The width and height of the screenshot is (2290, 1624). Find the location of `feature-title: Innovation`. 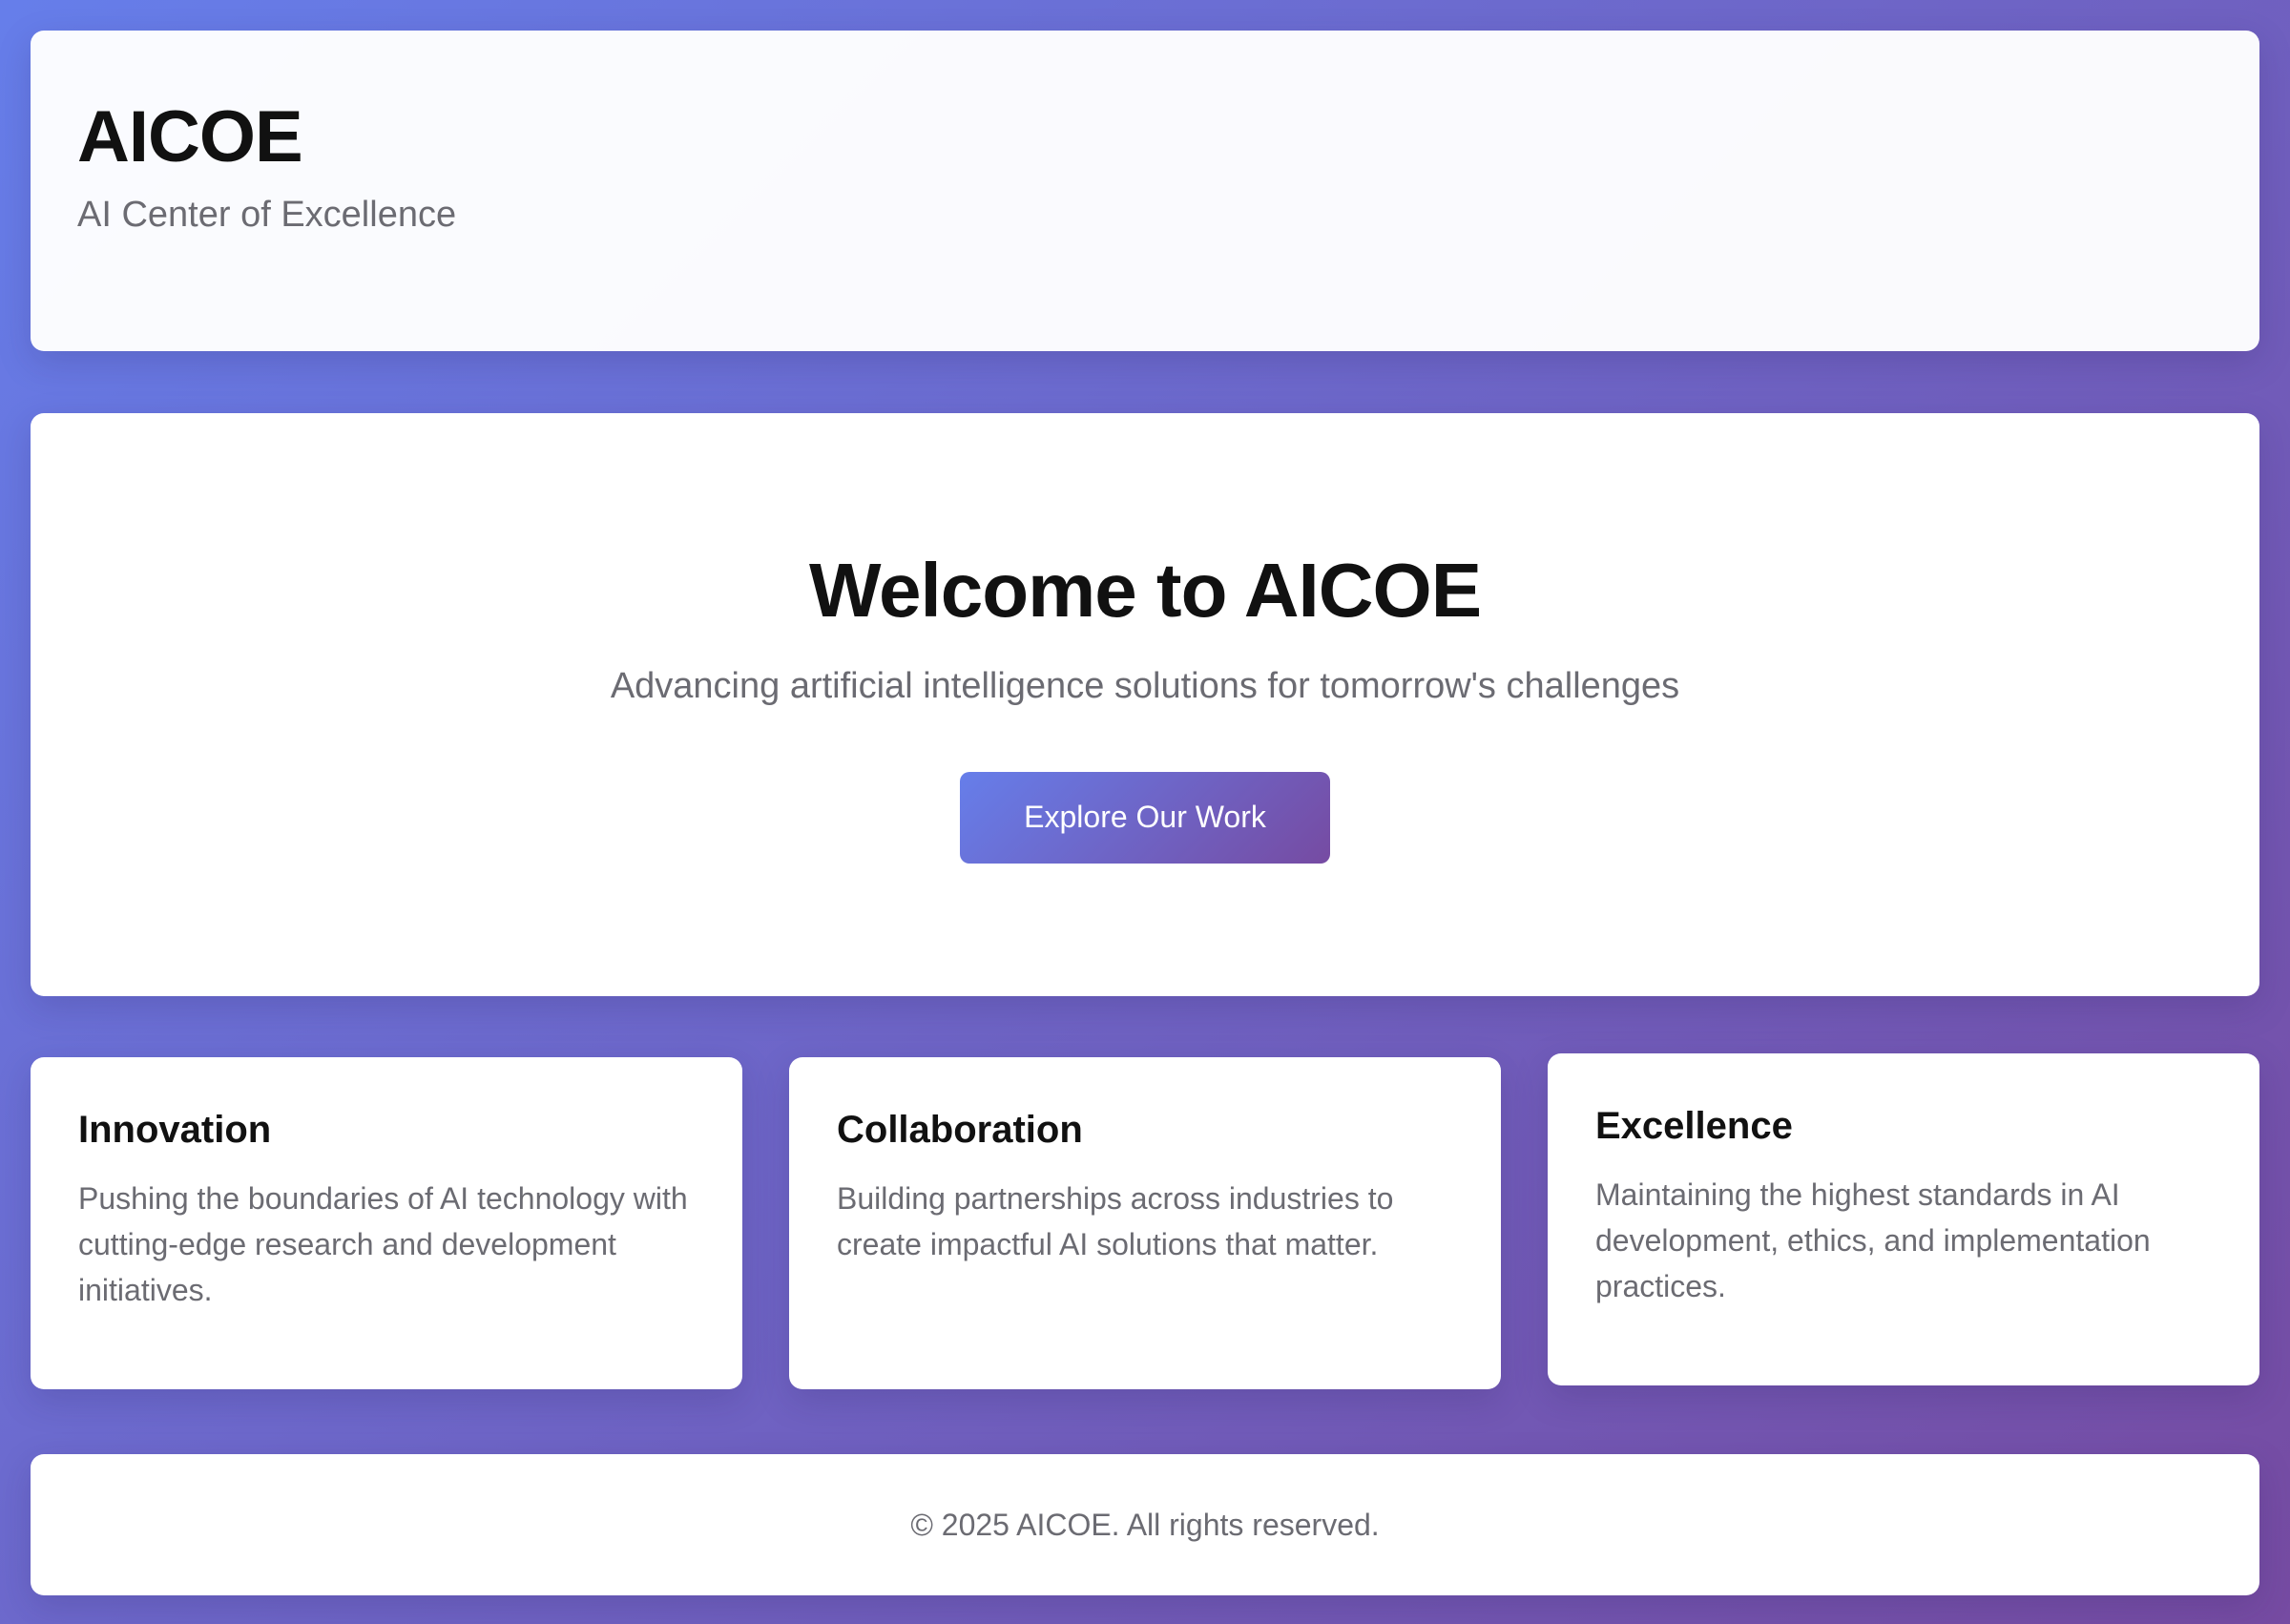

feature-title: Innovation is located at coordinates (175, 1130).